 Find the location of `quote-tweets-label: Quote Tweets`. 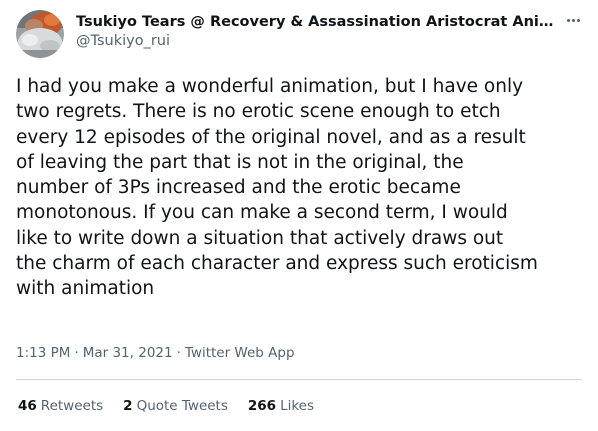

quote-tweets-label: Quote Tweets is located at coordinates (182, 406).